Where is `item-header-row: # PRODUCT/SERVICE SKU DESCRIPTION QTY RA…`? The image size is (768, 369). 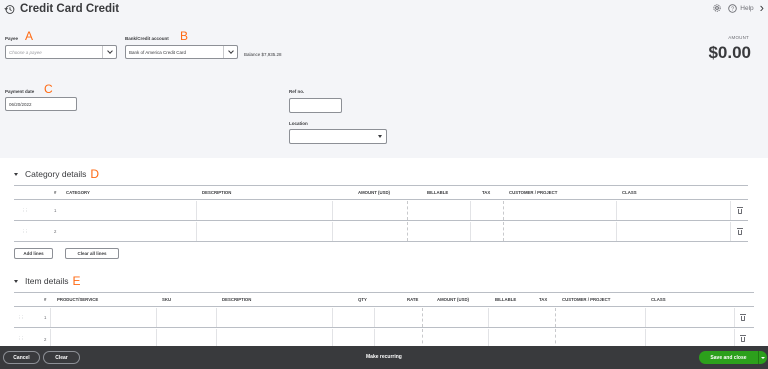
item-header-row: # PRODUCT/SERVICE SKU DESCRIPTION QTY RA… is located at coordinates (384, 299).